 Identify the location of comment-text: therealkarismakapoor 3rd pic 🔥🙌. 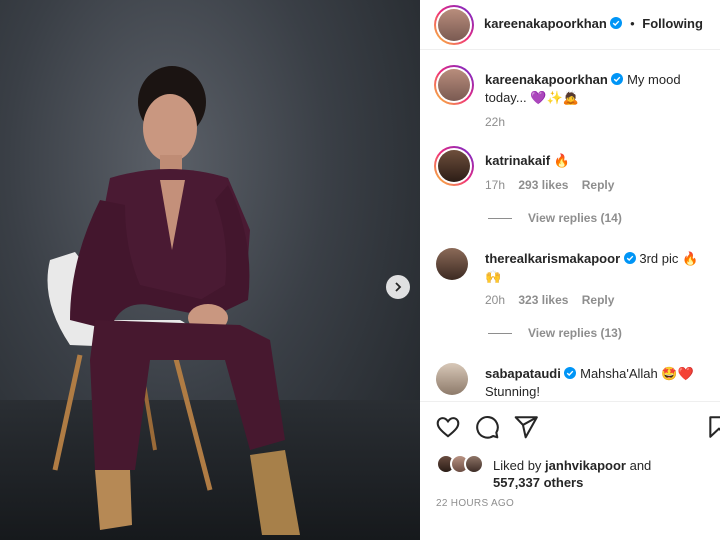
(597, 268).